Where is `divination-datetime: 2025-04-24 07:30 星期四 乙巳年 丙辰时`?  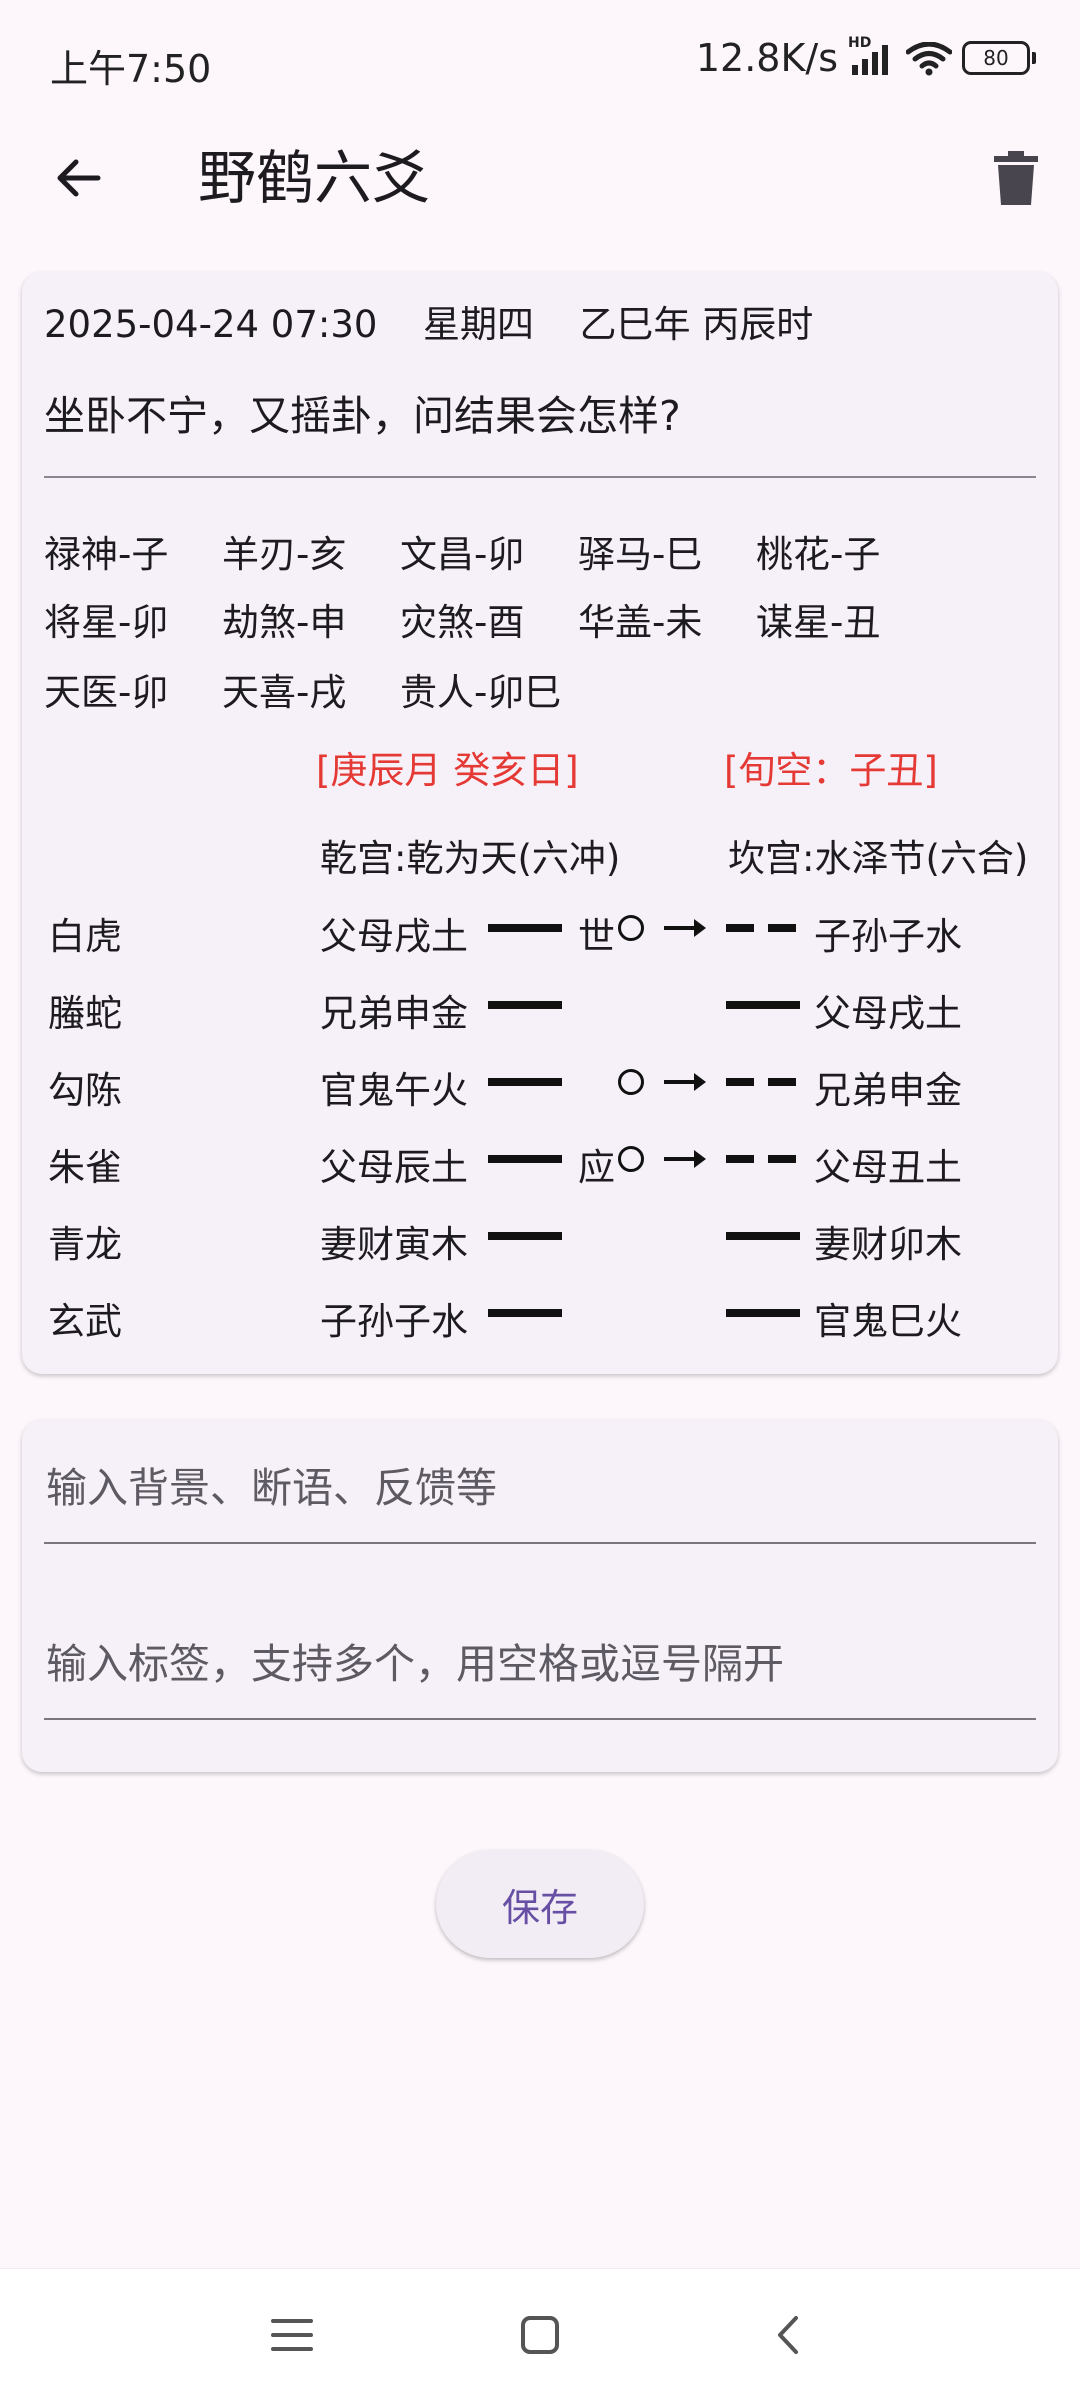
divination-datetime: 2025-04-24 07:30 星期四 乙巳年 丙辰时 is located at coordinates (428, 321).